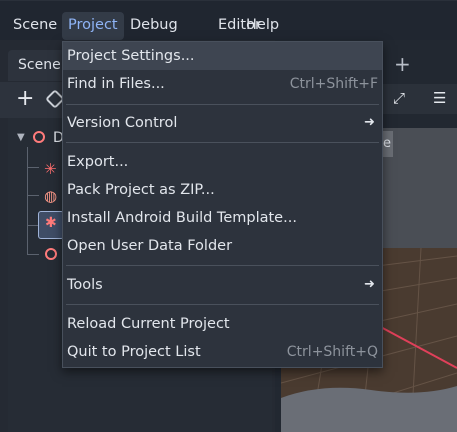 The width and height of the screenshot is (457, 432). Describe the element at coordinates (401, 98) in the screenshot. I see `fullscreen-icon: ⤢` at that location.